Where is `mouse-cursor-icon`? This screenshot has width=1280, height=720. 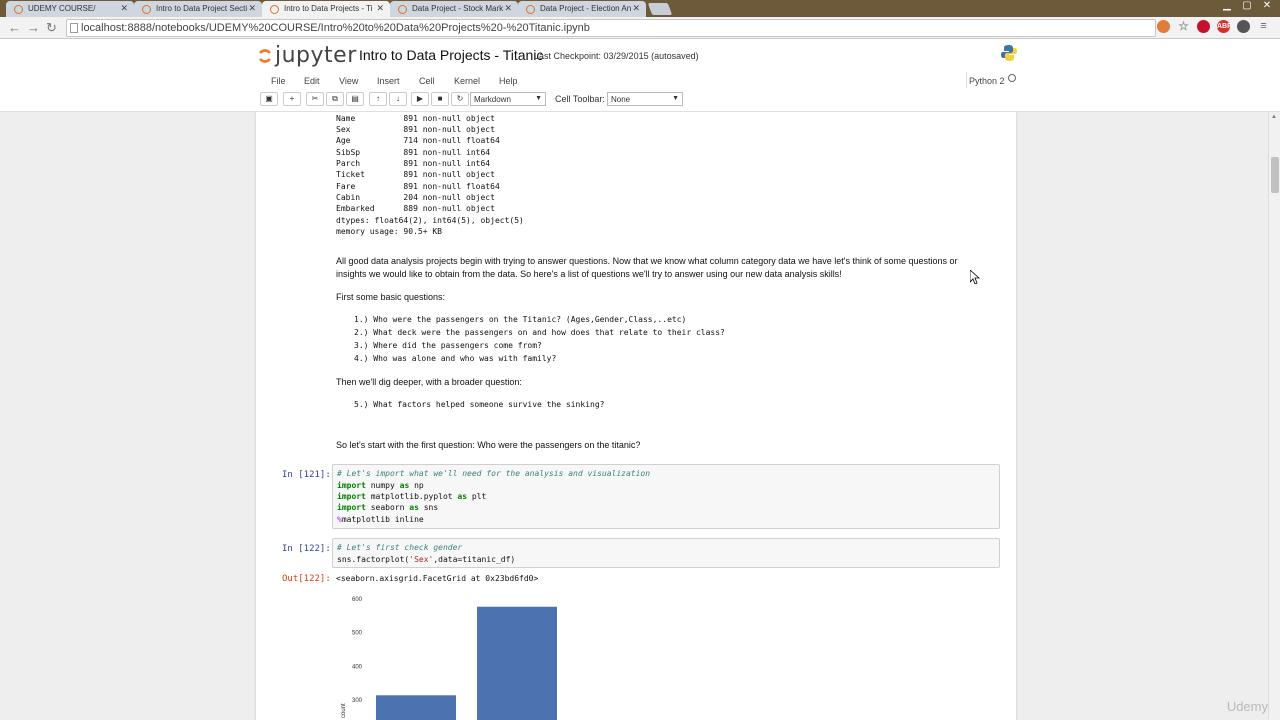
mouse-cursor-icon is located at coordinates (975, 277).